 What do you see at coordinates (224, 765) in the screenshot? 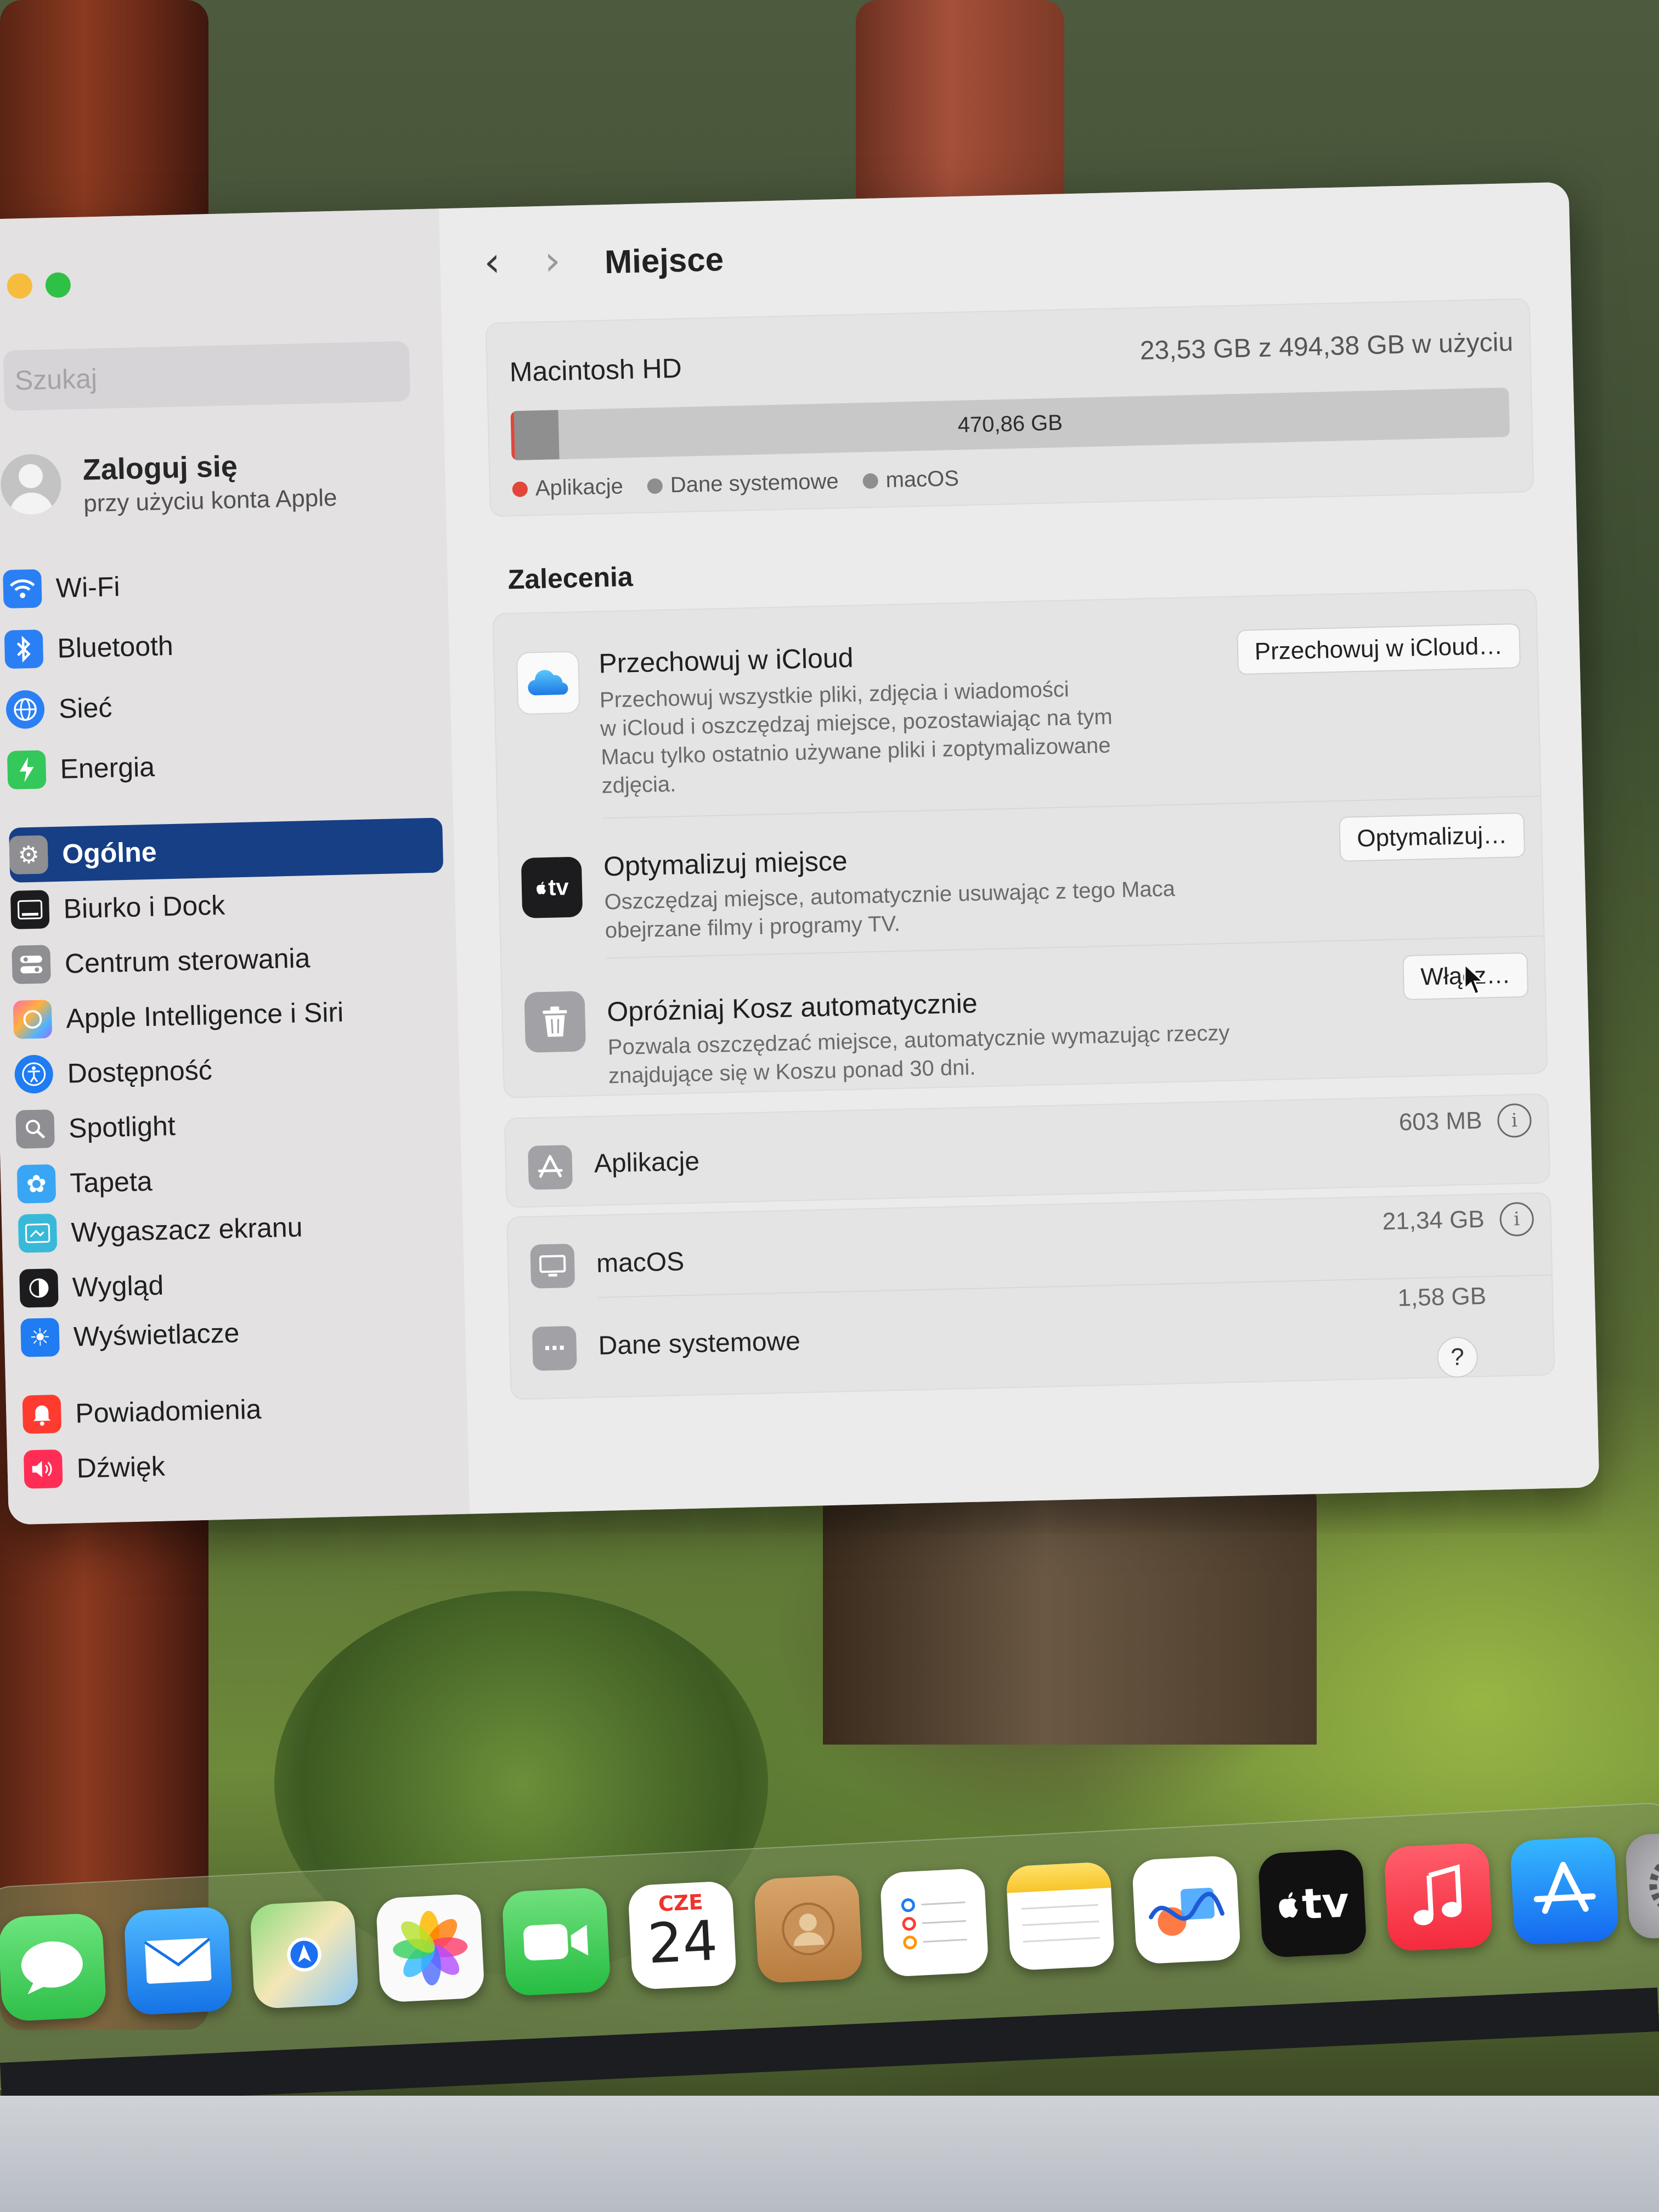
I see `sidebar-item-energy: Energia` at bounding box center [224, 765].